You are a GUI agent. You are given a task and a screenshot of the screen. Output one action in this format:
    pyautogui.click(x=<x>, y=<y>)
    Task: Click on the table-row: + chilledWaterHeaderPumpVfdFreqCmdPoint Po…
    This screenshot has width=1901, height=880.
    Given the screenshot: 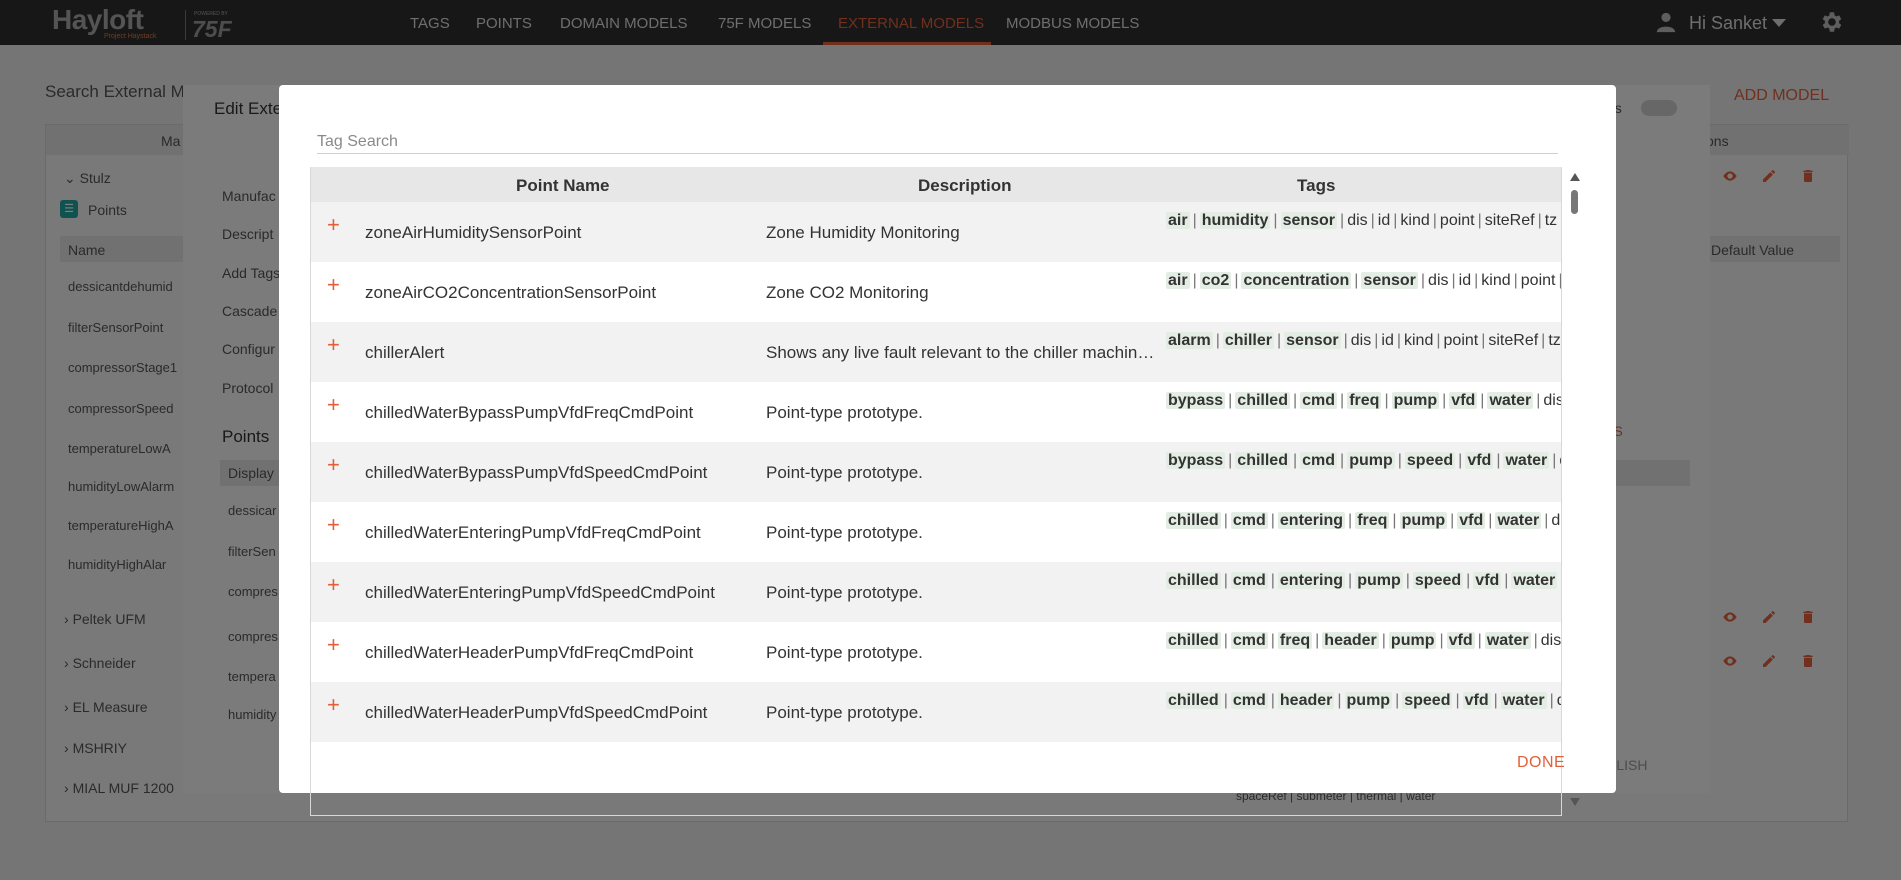 What is the action you would take?
    pyautogui.click(x=936, y=652)
    